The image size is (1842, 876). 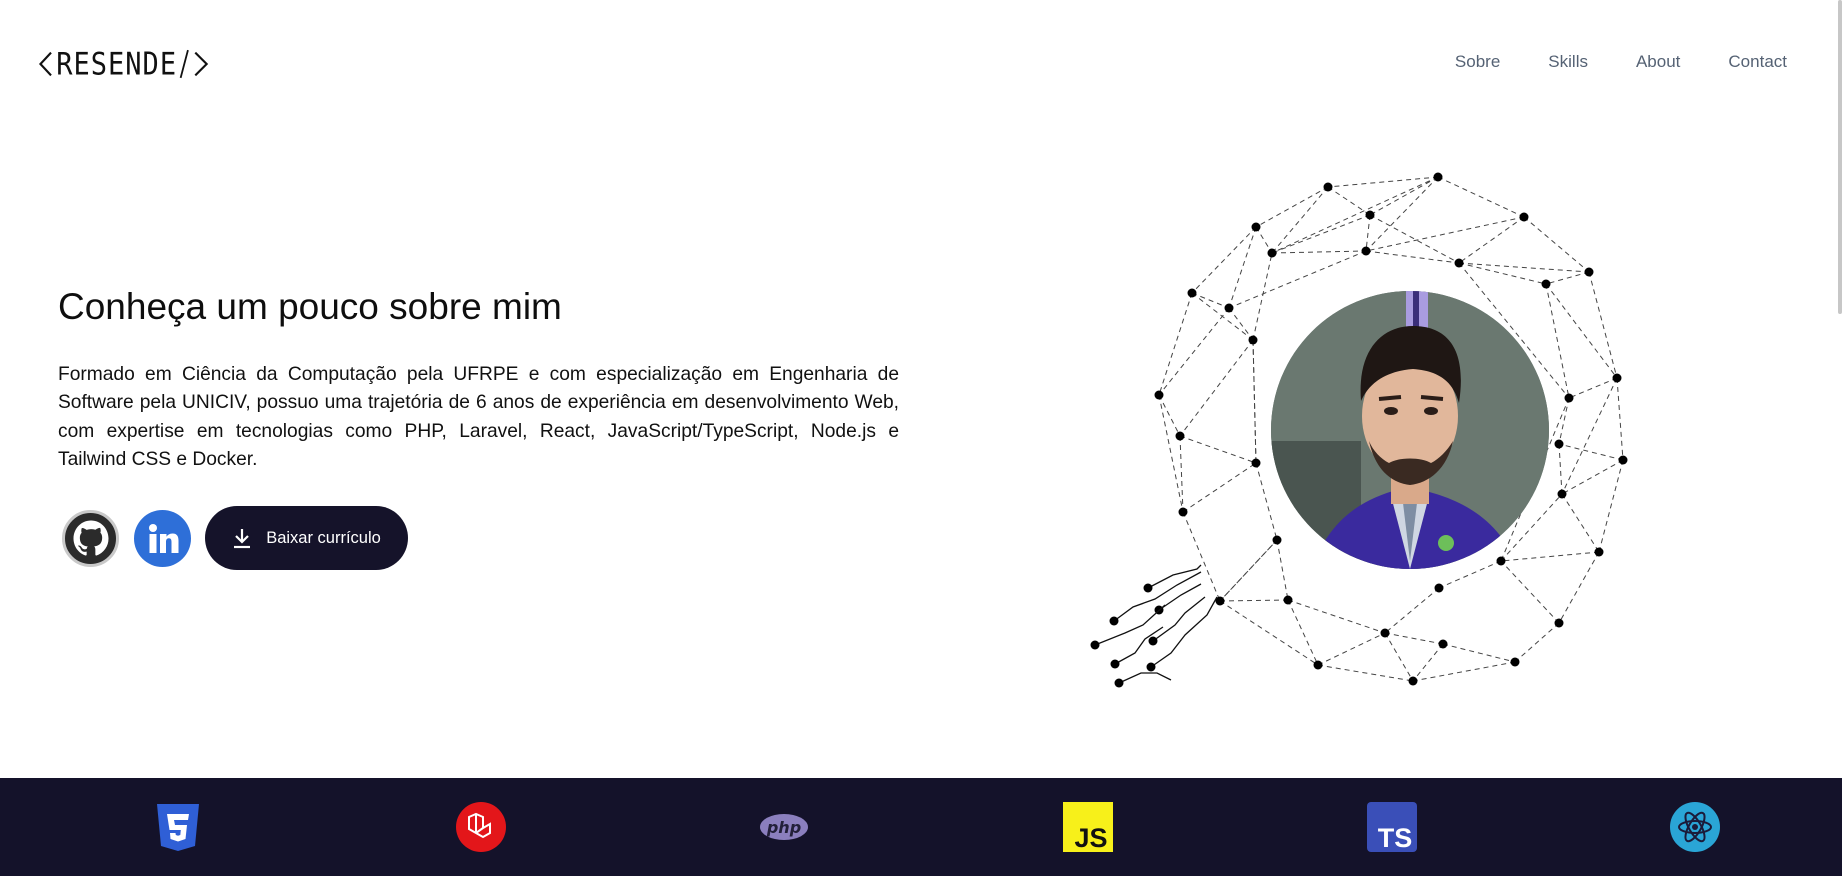 I want to click on main-nav: Sobre Skills About Contact, so click(x=1621, y=62).